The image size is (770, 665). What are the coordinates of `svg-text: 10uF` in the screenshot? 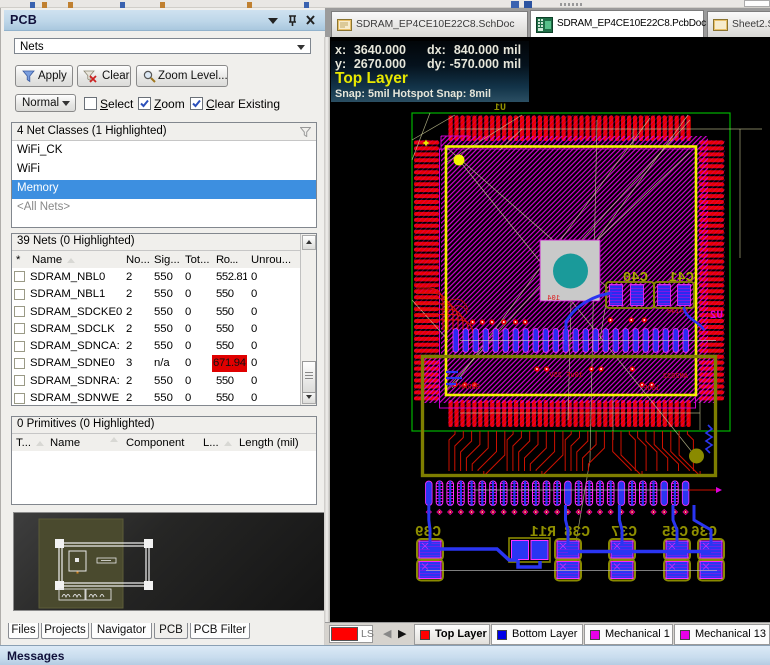 It's located at (651, 389).